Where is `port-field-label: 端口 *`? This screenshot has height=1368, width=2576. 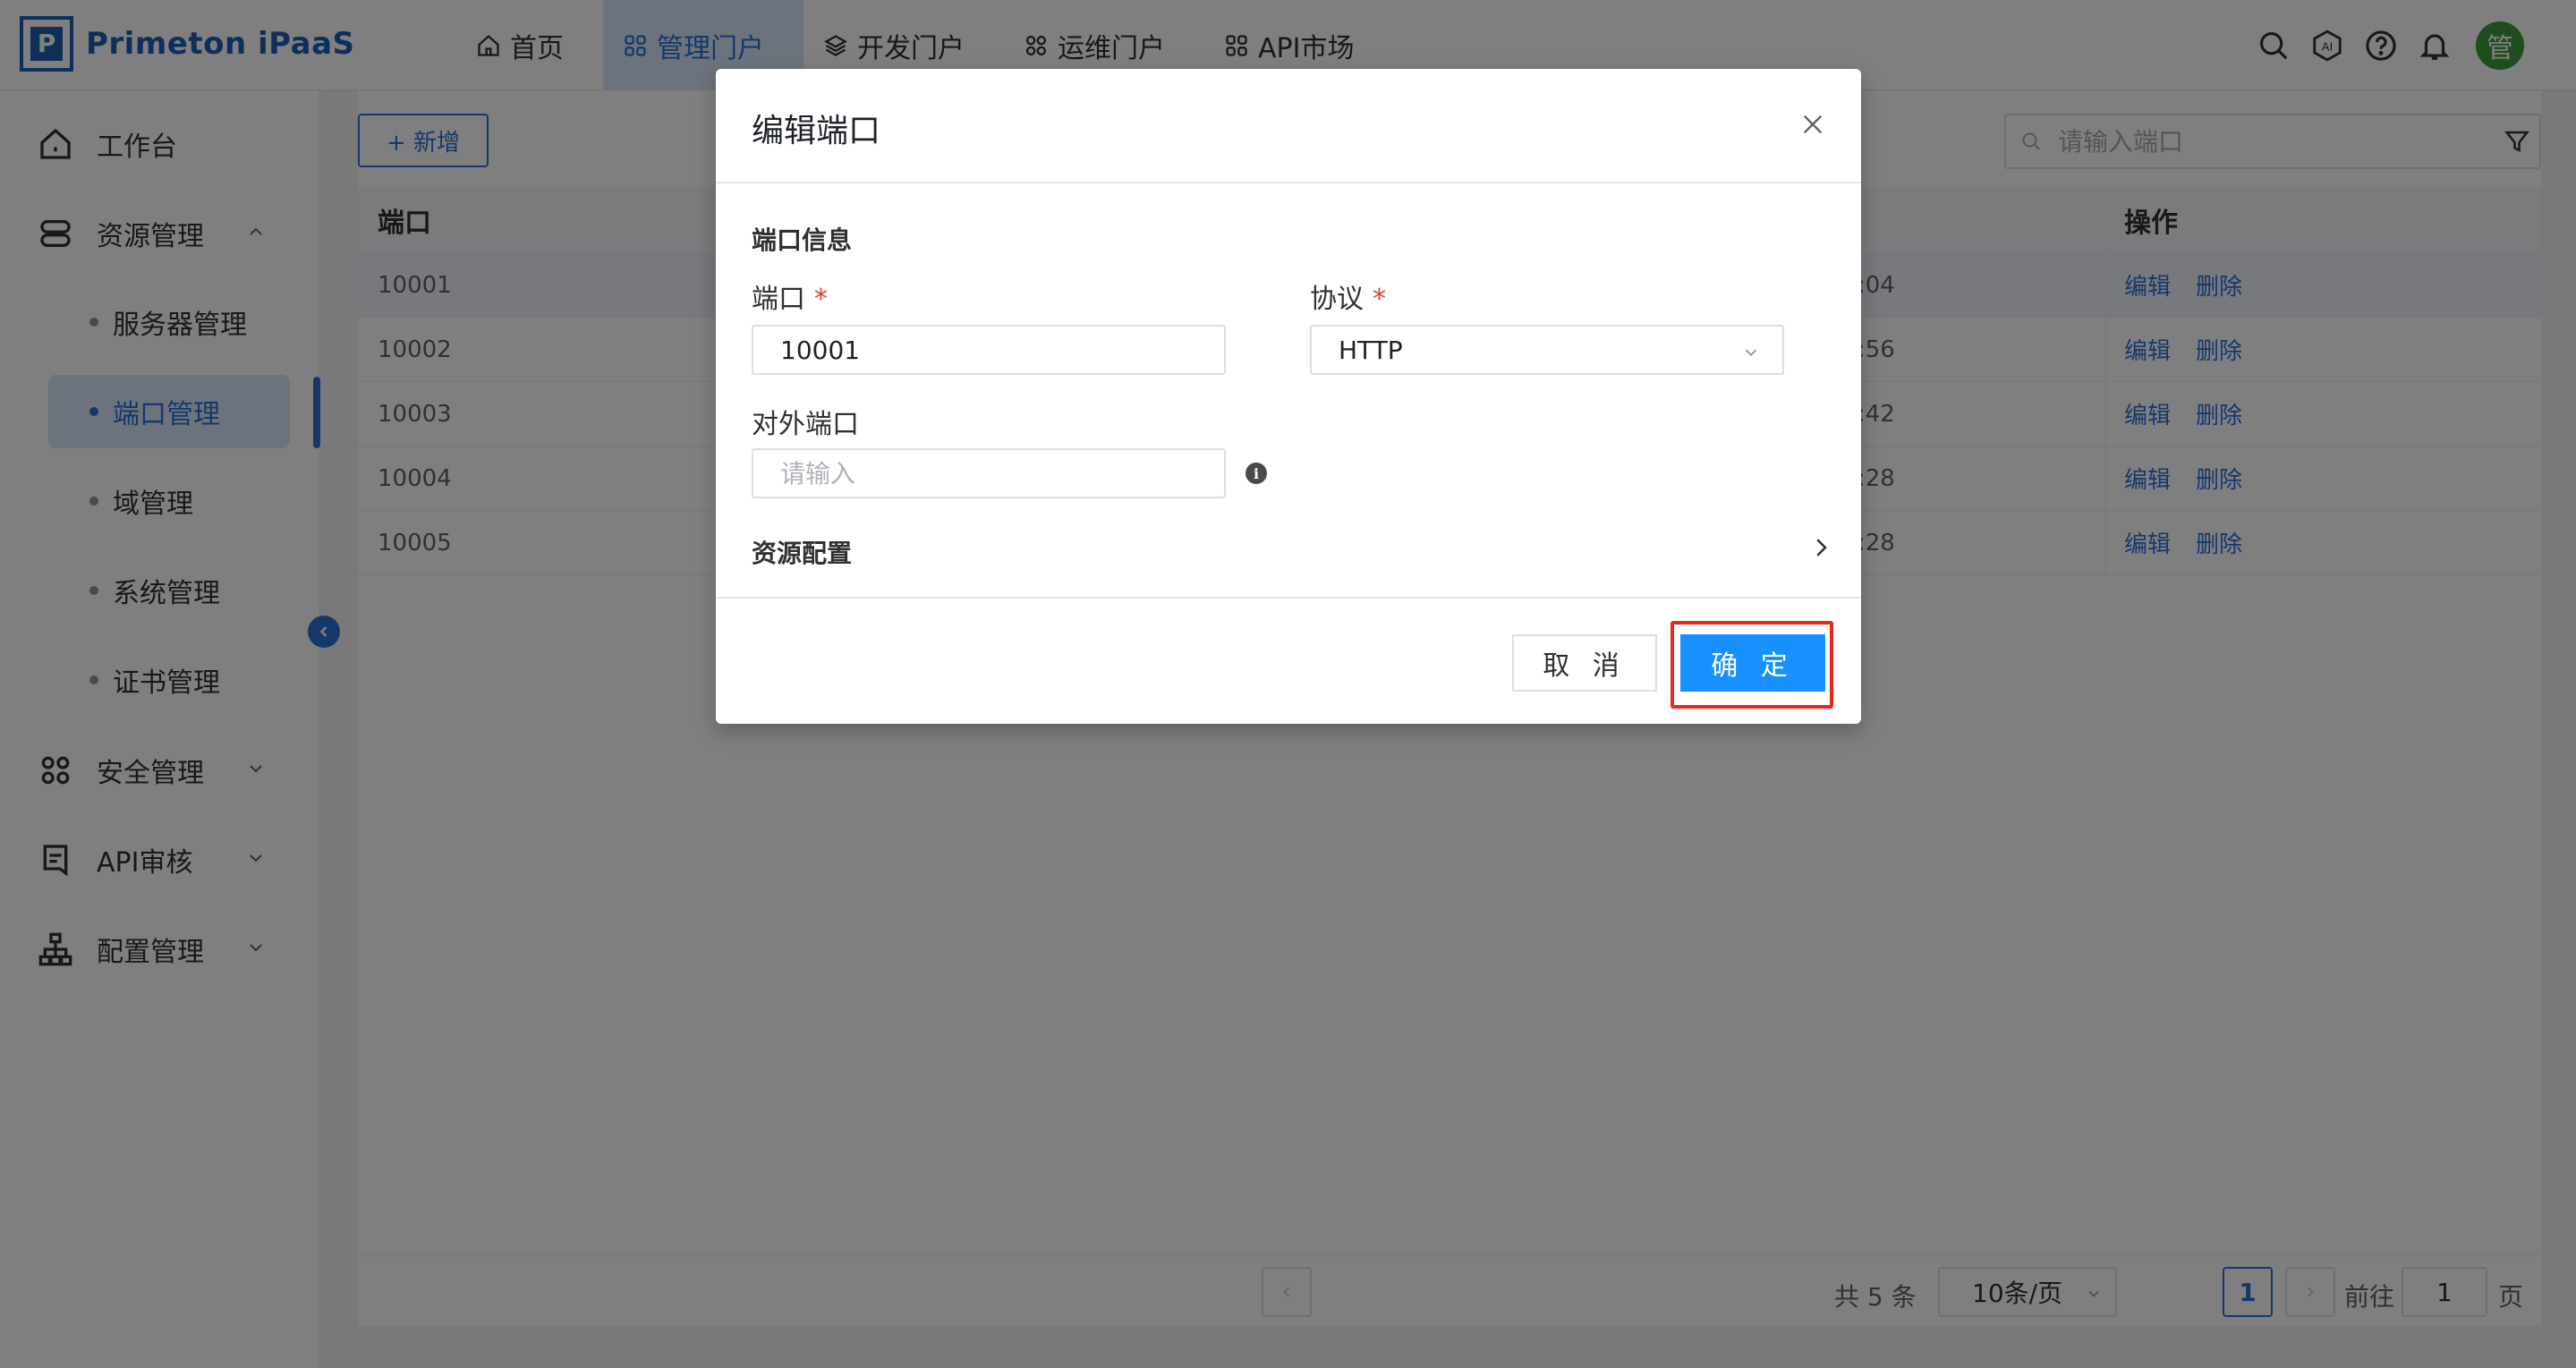 port-field-label: 端口 * is located at coordinates (790, 296).